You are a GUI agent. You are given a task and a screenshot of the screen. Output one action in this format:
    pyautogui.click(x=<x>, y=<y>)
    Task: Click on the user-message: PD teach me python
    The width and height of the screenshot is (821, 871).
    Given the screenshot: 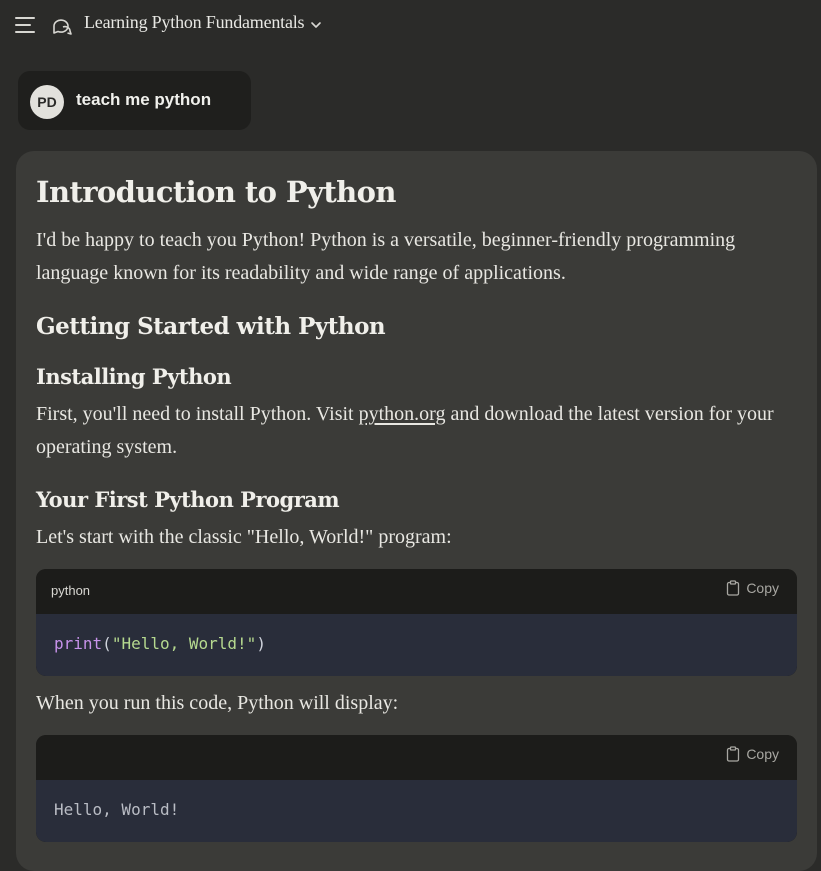 What is the action you would take?
    pyautogui.click(x=134, y=100)
    